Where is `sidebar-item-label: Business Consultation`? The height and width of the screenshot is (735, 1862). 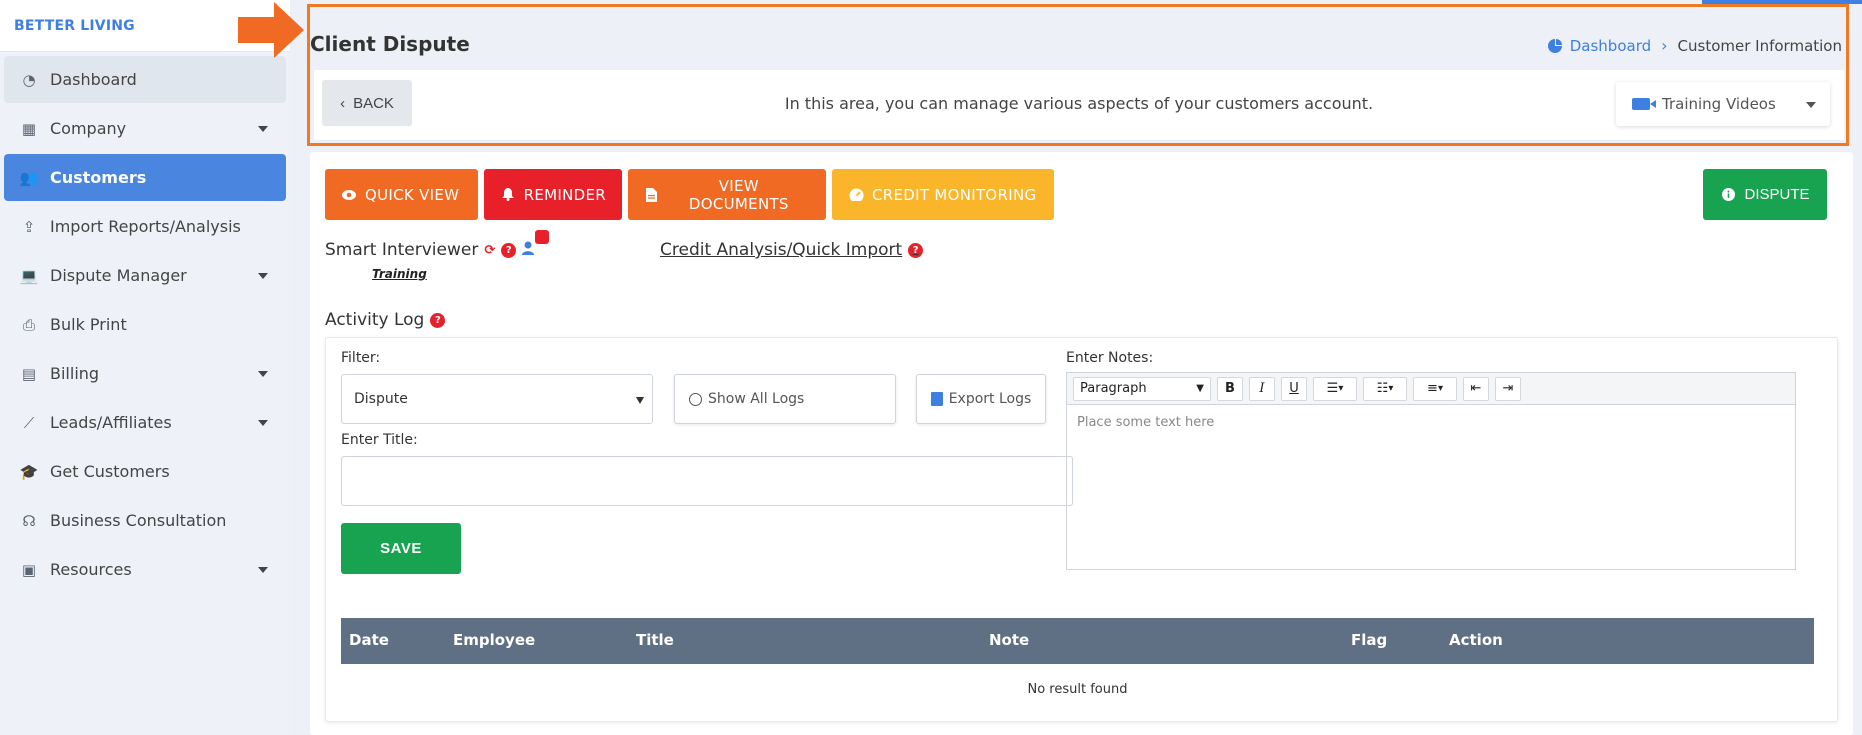
sidebar-item-label: Business Consultation is located at coordinates (138, 520).